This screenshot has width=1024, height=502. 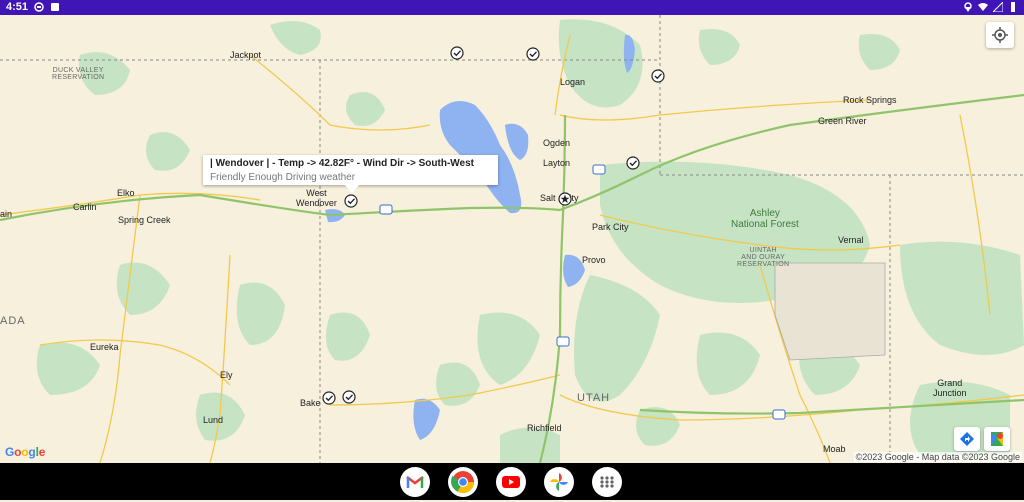 What do you see at coordinates (765, 219) in the screenshot?
I see `area-label-ashley-forest: Ashley National Forest` at bounding box center [765, 219].